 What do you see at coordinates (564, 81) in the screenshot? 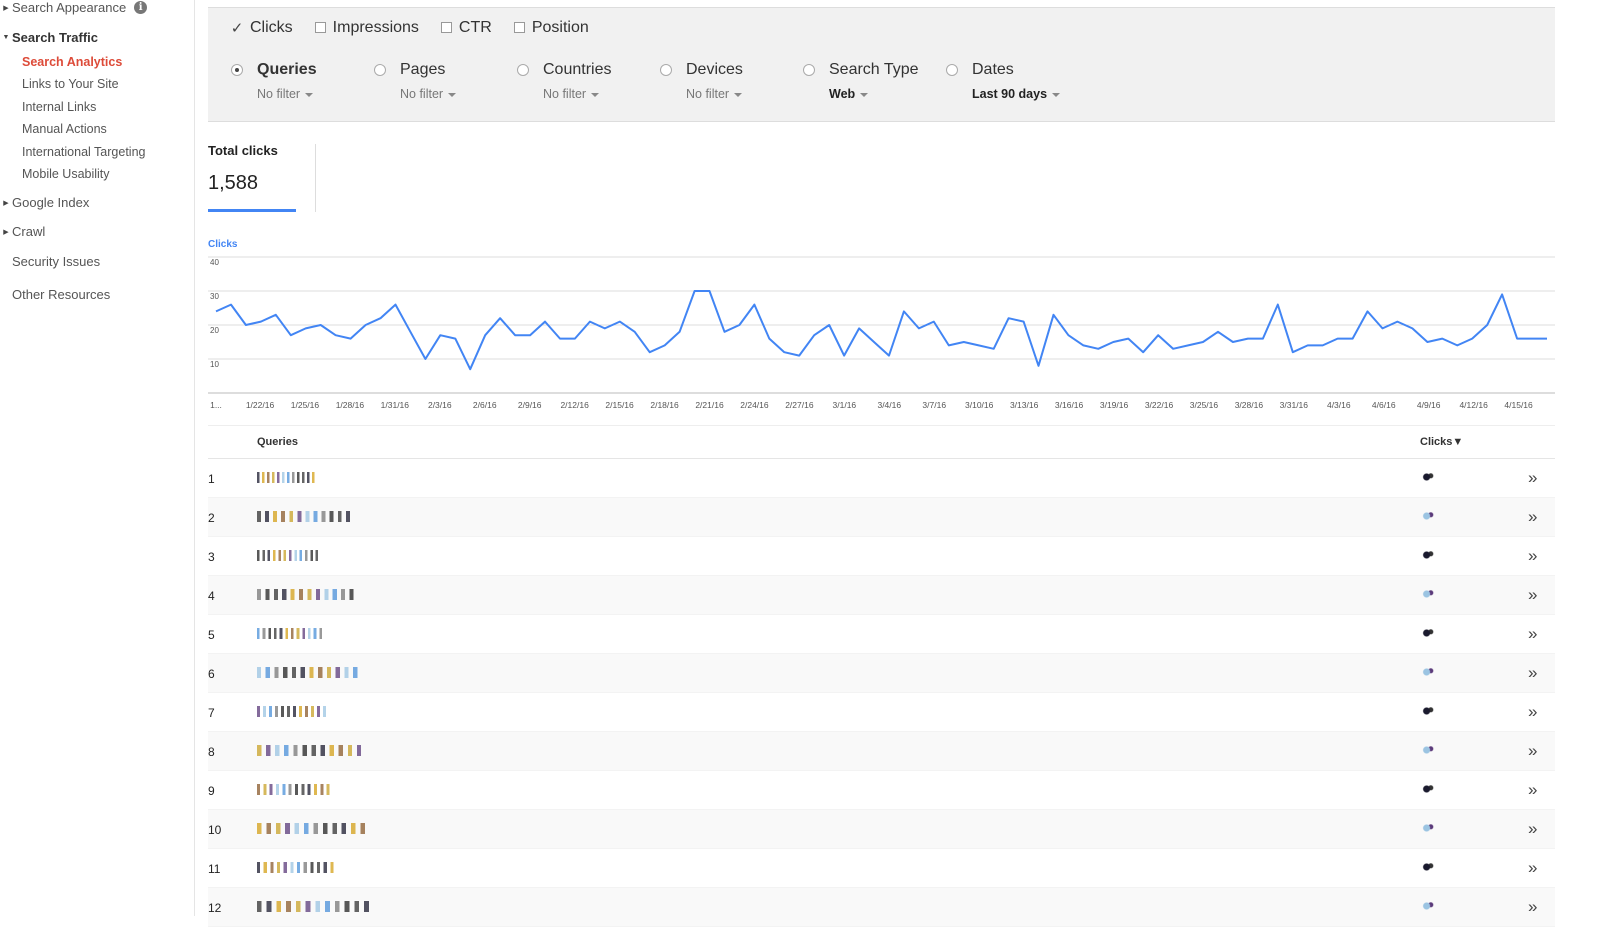
I see `groupby-countries: Countries No filter` at bounding box center [564, 81].